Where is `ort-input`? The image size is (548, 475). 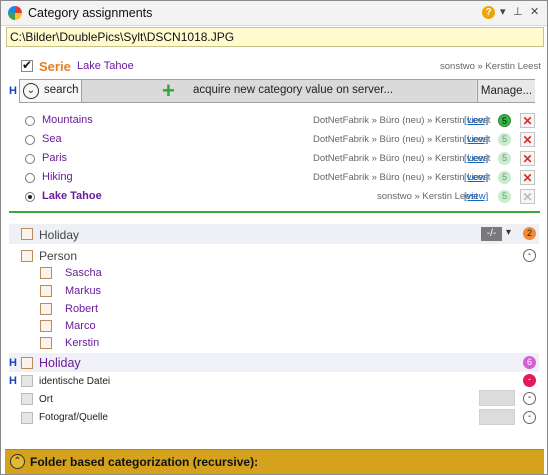 ort-input is located at coordinates (497, 398).